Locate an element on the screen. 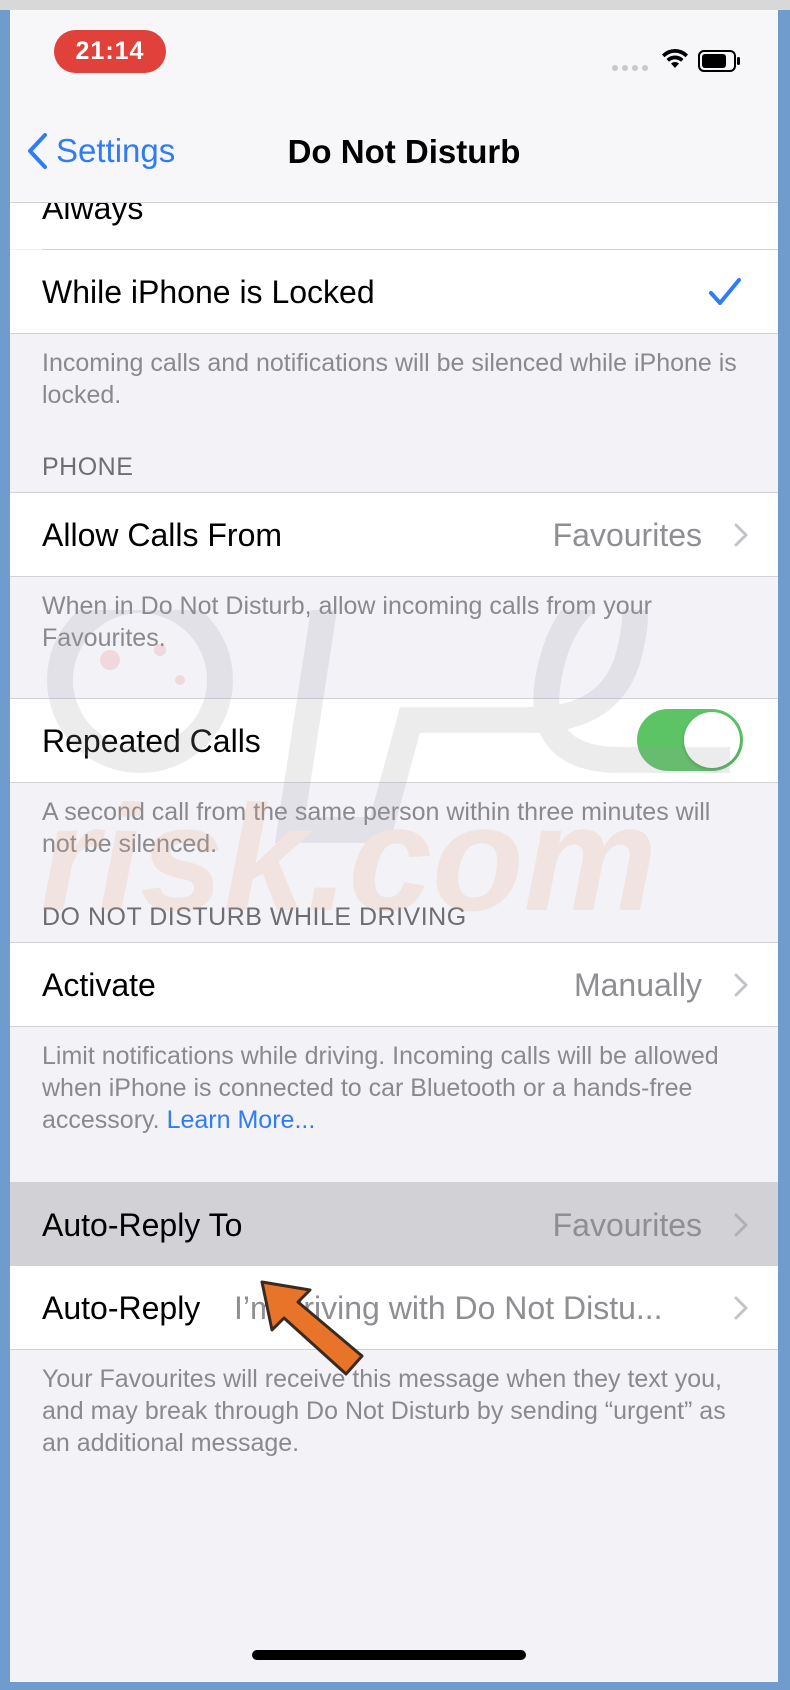  silence-always-label: Always is located at coordinates (93, 214).